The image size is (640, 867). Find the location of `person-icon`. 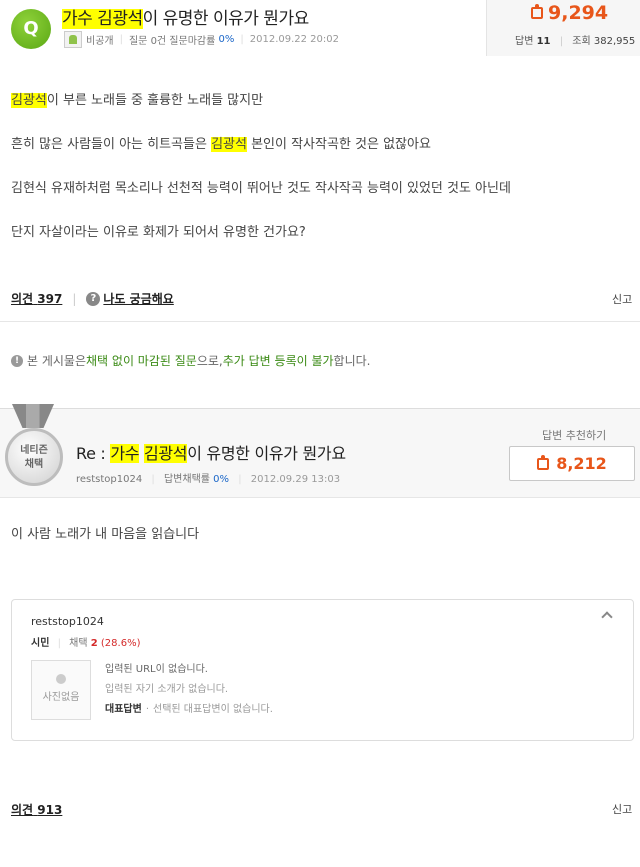

person-icon is located at coordinates (61, 679).